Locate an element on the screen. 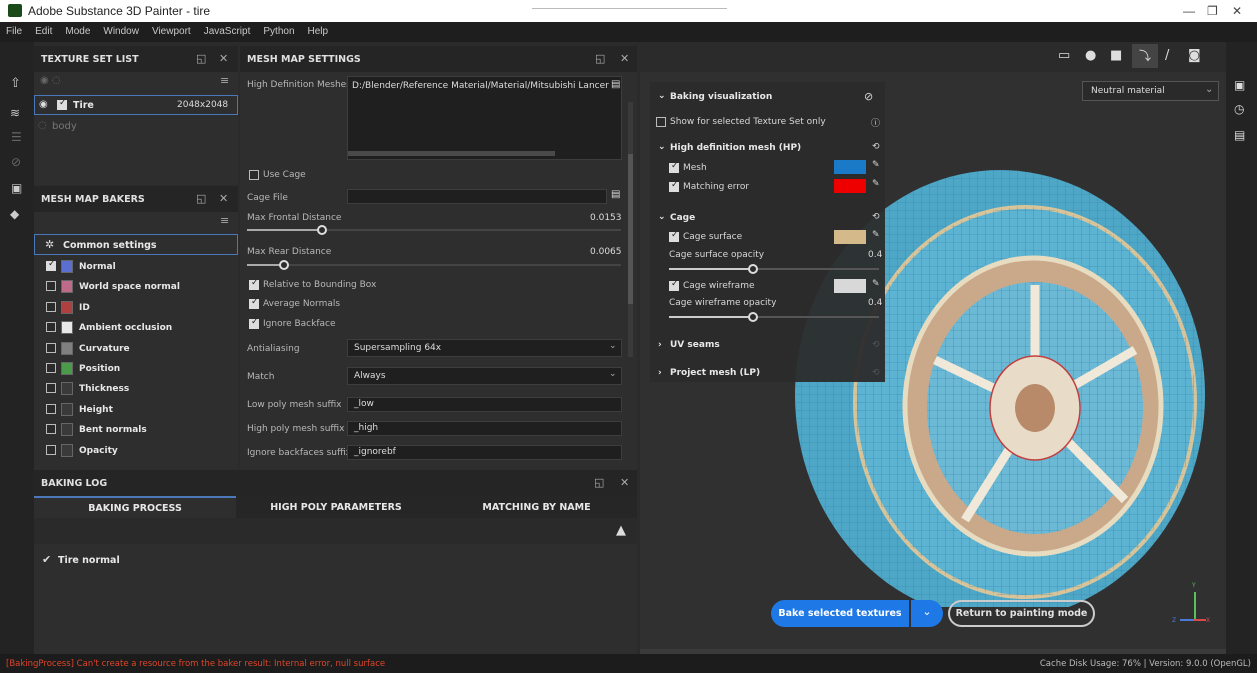 This screenshot has height=673, width=1257. cage-wireframe-checkbox is located at coordinates (674, 285).